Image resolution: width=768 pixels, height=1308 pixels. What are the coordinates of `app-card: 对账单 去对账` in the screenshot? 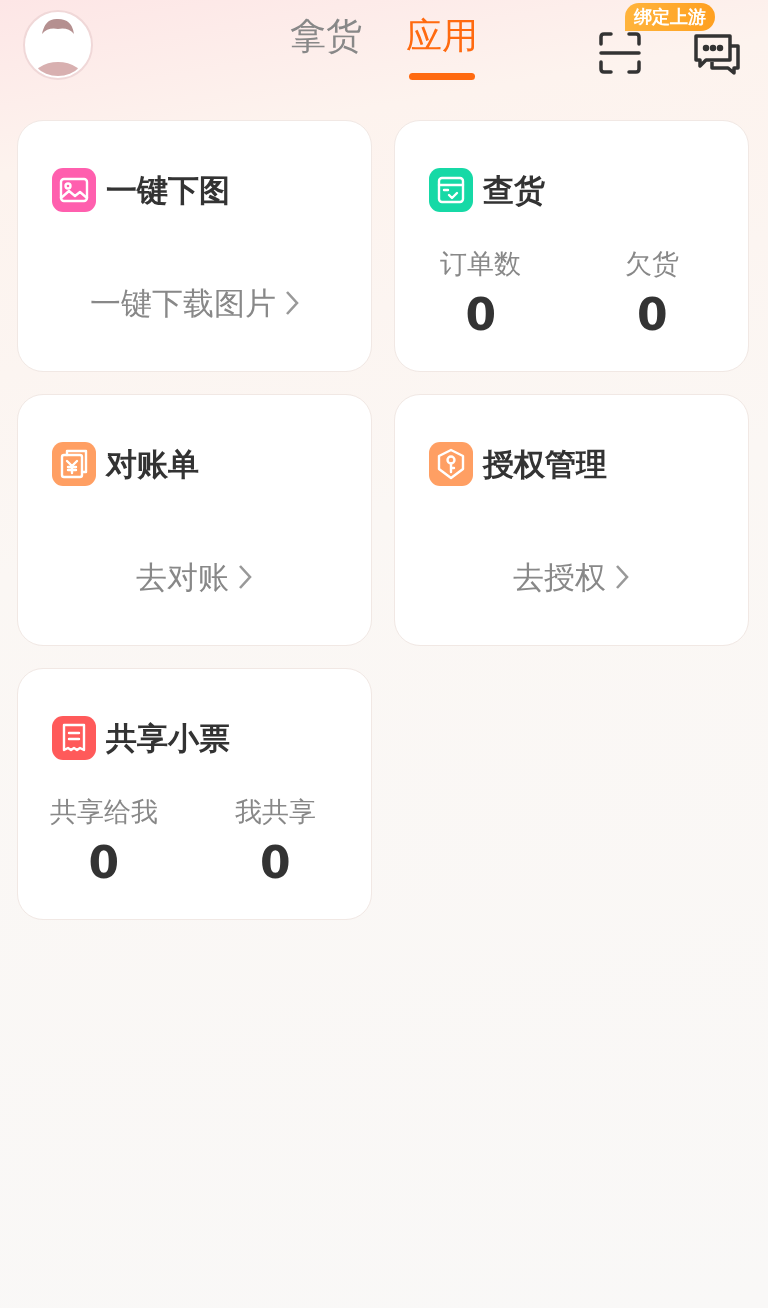 It's located at (194, 520).